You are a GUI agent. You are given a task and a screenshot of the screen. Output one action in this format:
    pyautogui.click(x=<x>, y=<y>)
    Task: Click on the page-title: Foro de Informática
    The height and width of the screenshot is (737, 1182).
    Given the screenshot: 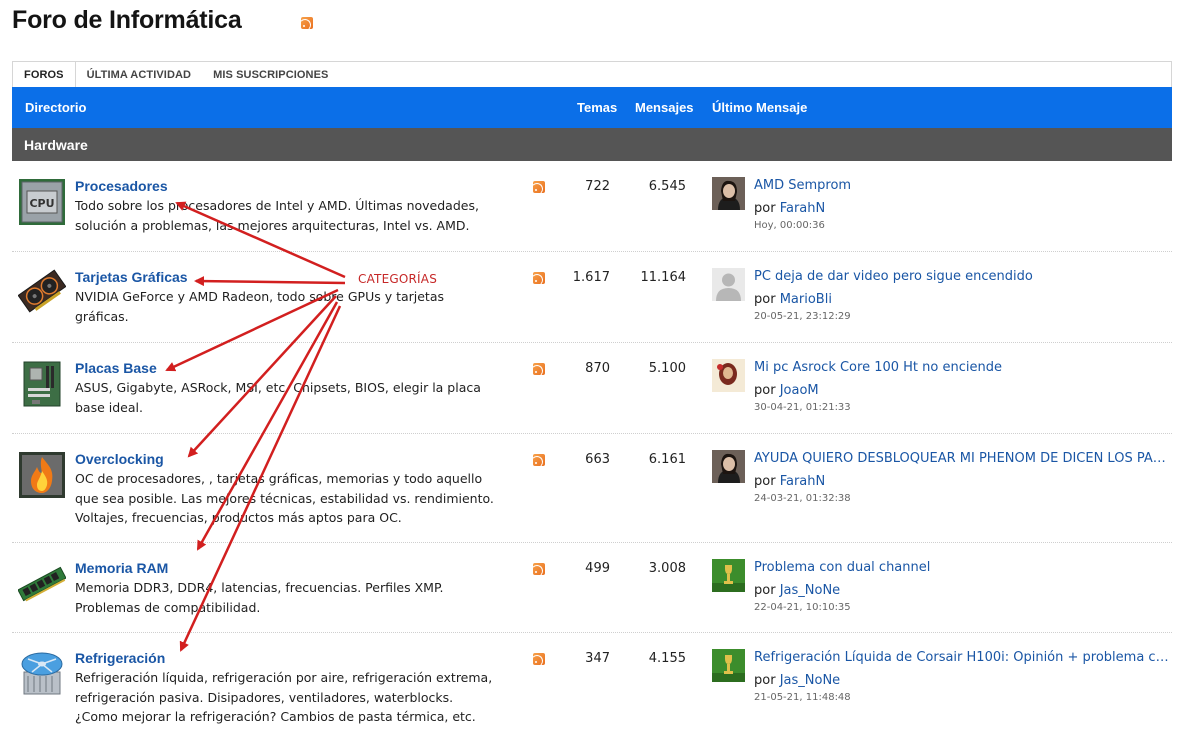 What is the action you would take?
    pyautogui.click(x=127, y=20)
    